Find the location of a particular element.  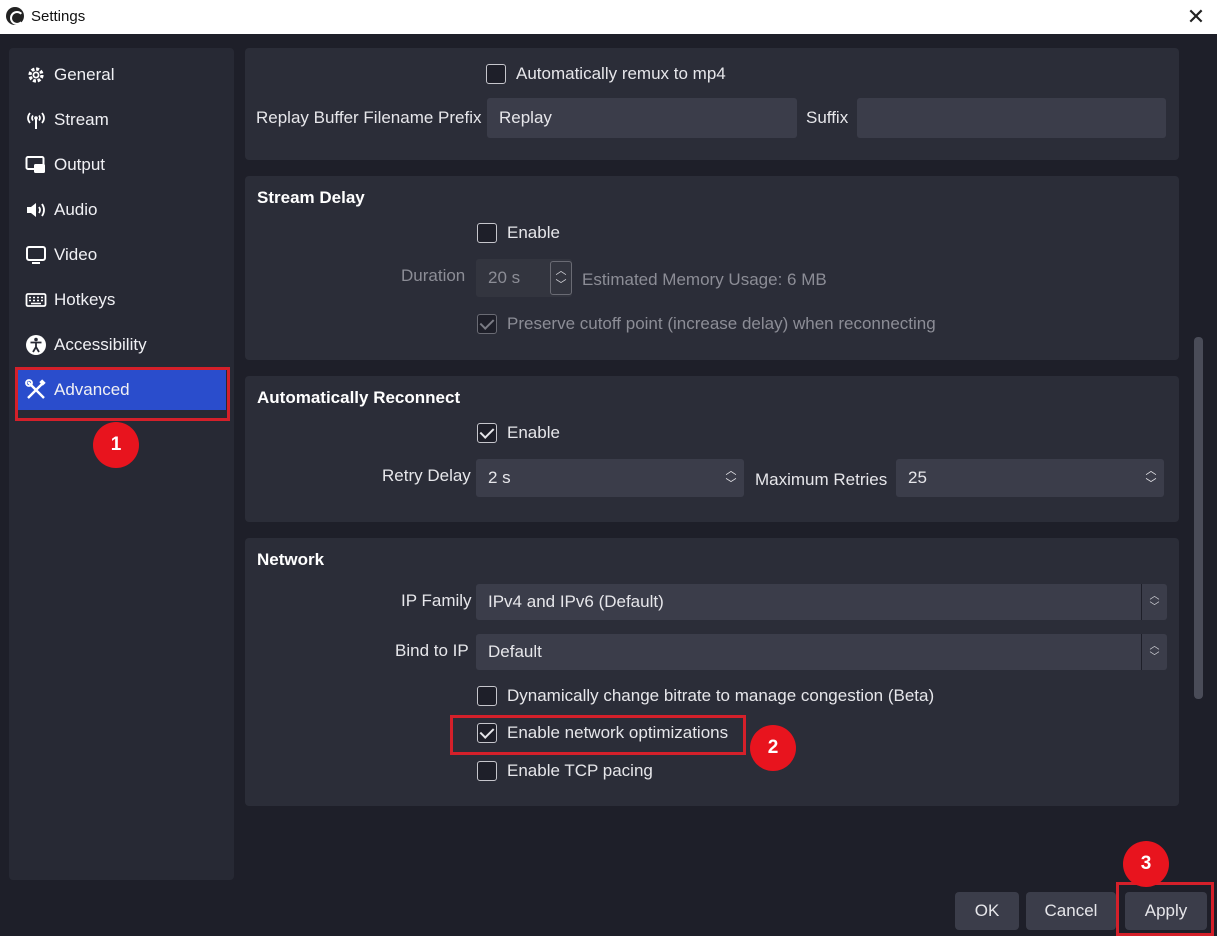

retry-delay-label: Retry Delay is located at coordinates (426, 475).